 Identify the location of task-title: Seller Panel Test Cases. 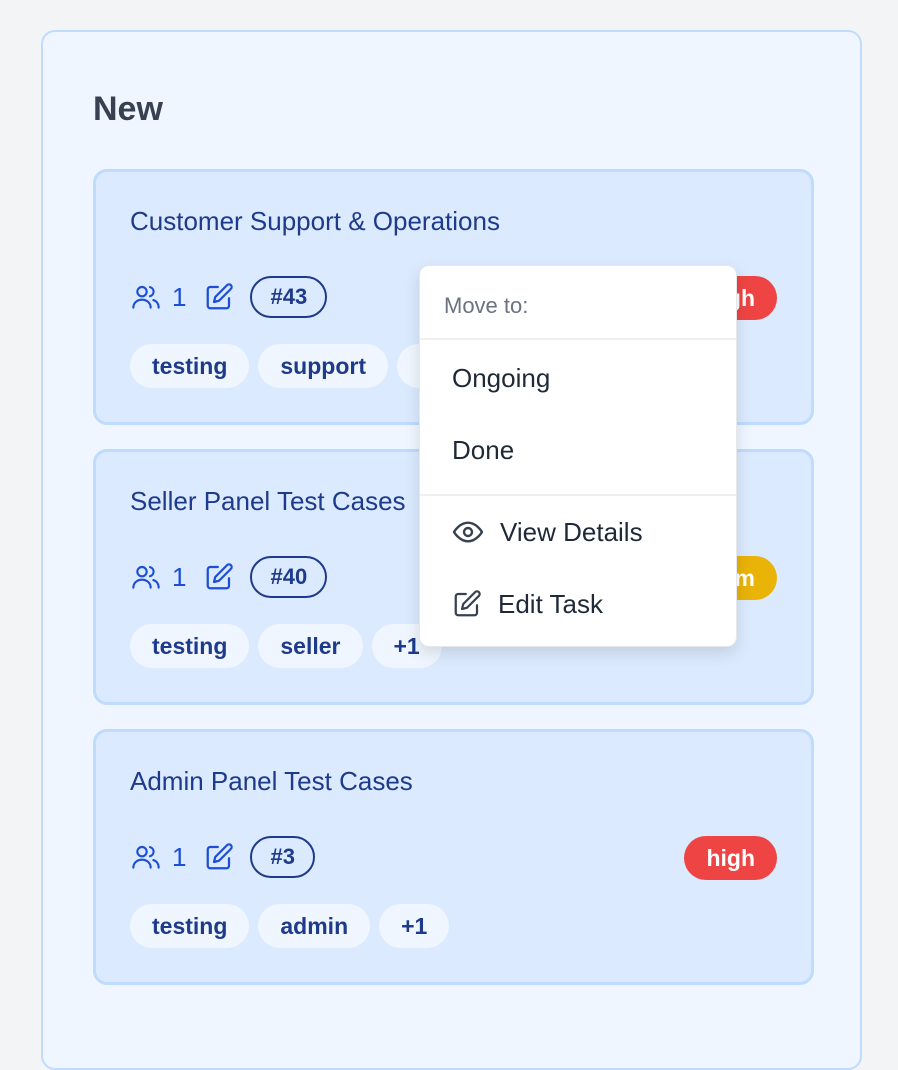
(268, 501).